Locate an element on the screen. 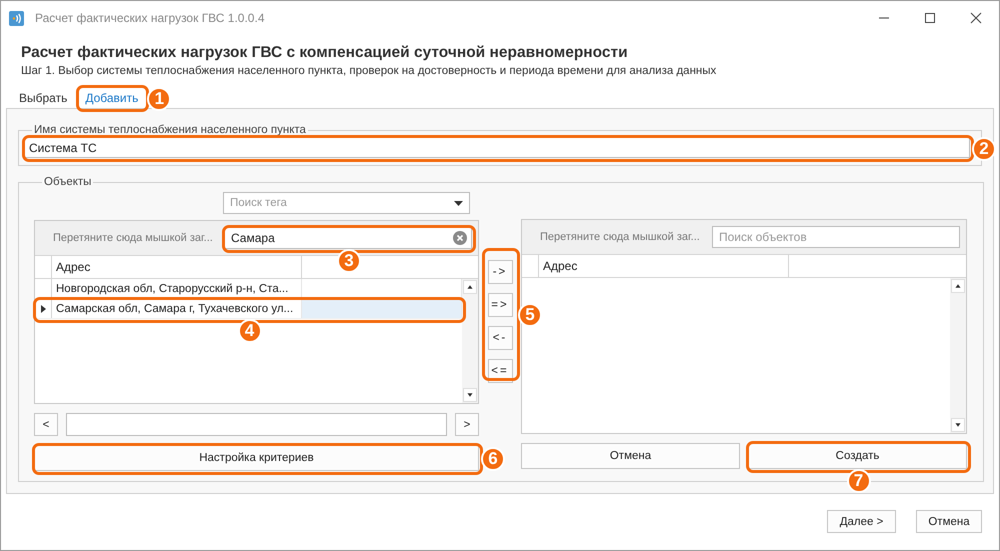 This screenshot has height=551, width=1000. transfer-button: => is located at coordinates (500, 305).